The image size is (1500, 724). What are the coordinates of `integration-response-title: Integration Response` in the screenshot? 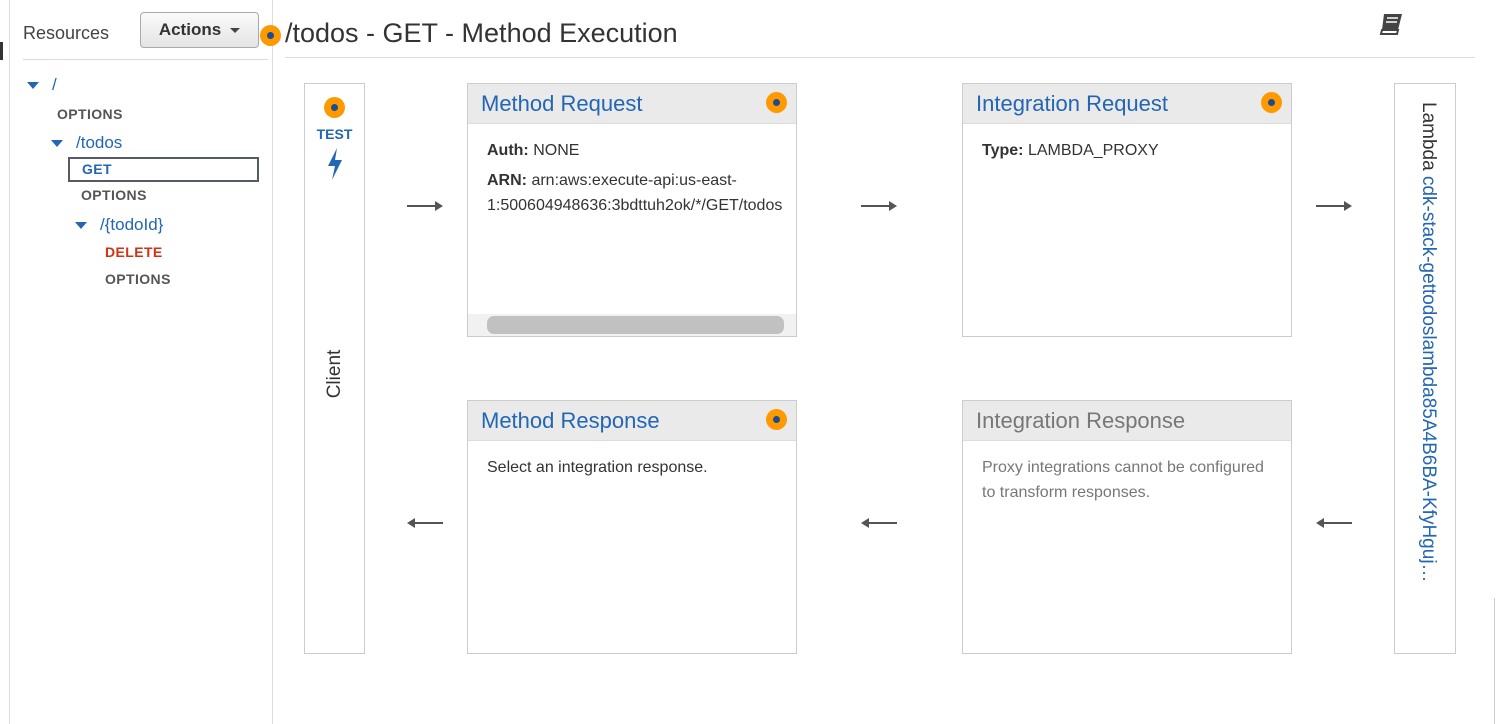 It's located at (1081, 420).